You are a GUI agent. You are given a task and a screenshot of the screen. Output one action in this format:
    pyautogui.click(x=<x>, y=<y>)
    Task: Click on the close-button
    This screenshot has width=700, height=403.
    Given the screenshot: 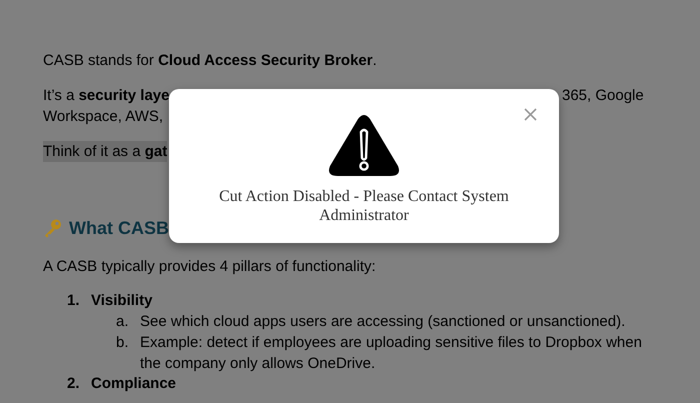 What is the action you would take?
    pyautogui.click(x=530, y=114)
    